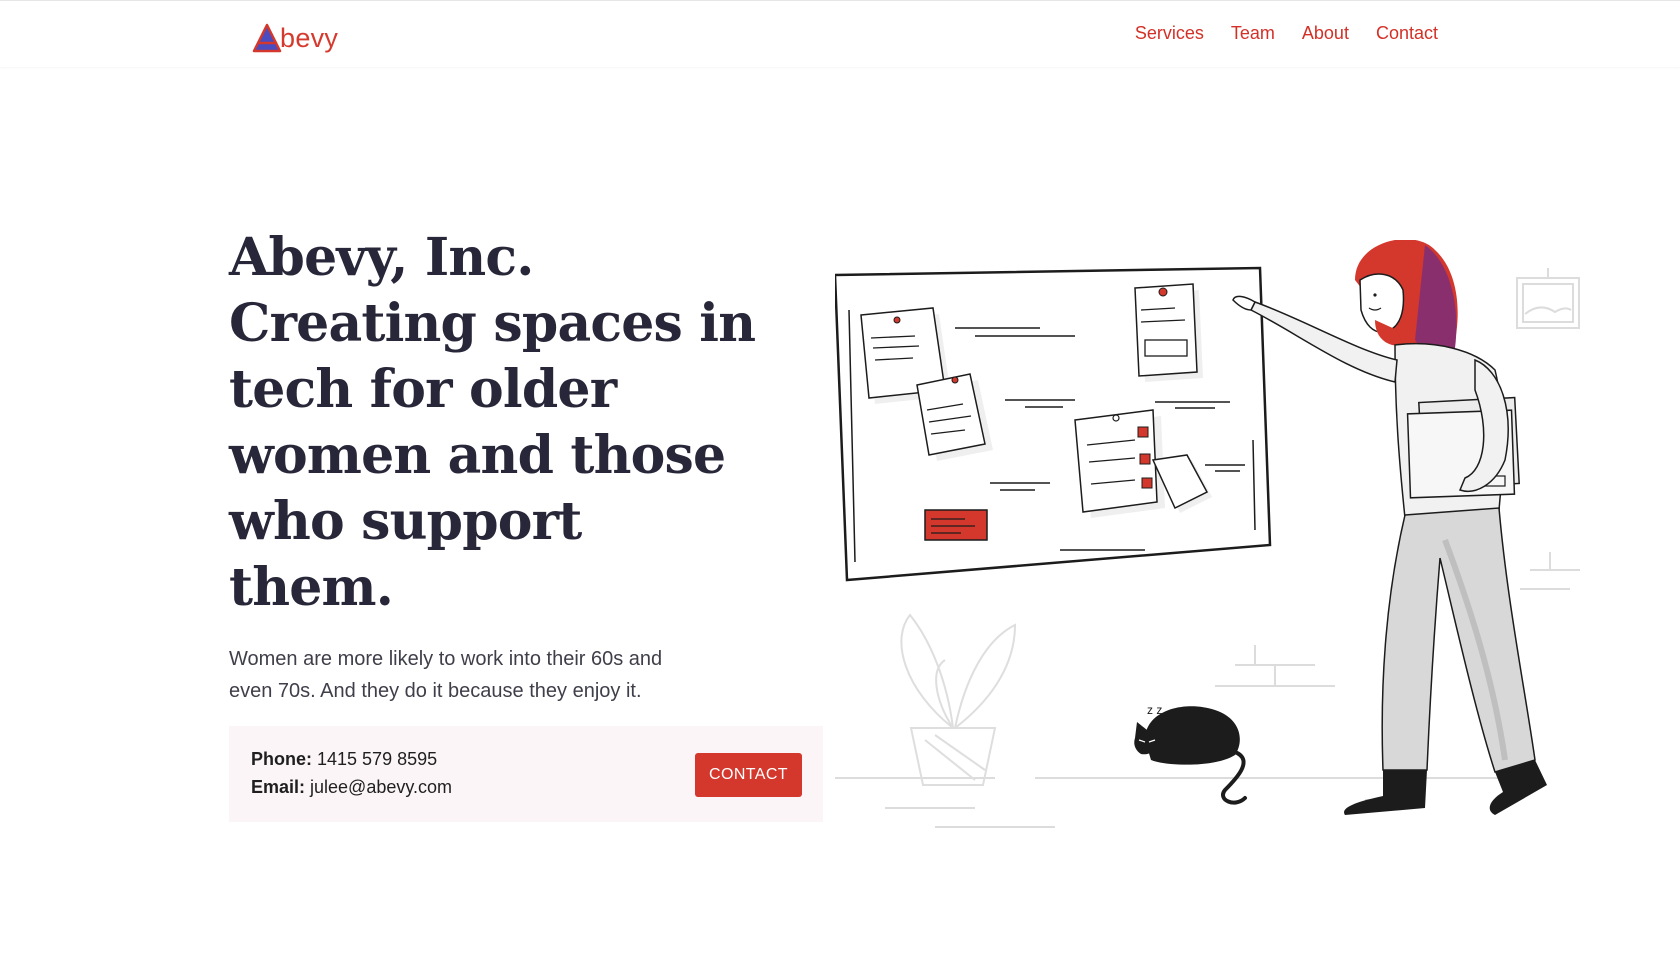 Image resolution: width=1680 pixels, height=966 pixels. I want to click on picture-frame-icon, so click(1548, 298).